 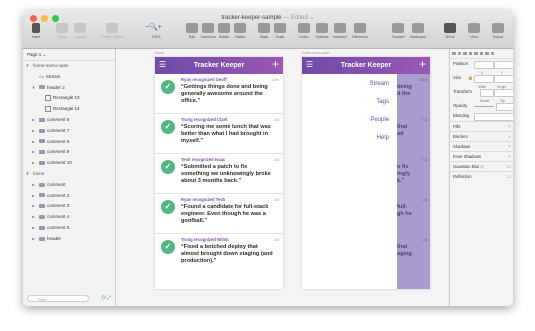 What do you see at coordinates (204, 119) in the screenshot?
I see `recognizer-text: Trung recognized Clark` at bounding box center [204, 119].